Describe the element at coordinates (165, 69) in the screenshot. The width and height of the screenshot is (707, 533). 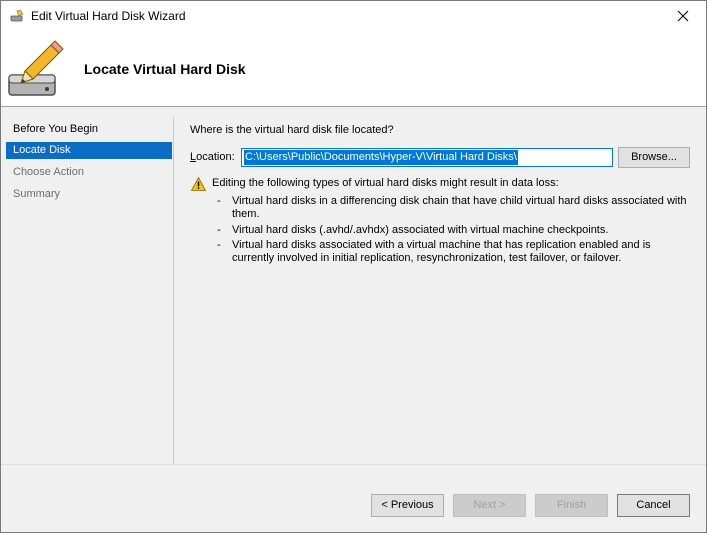
I see `page-title: Locate Virtual Hard Disk` at that location.